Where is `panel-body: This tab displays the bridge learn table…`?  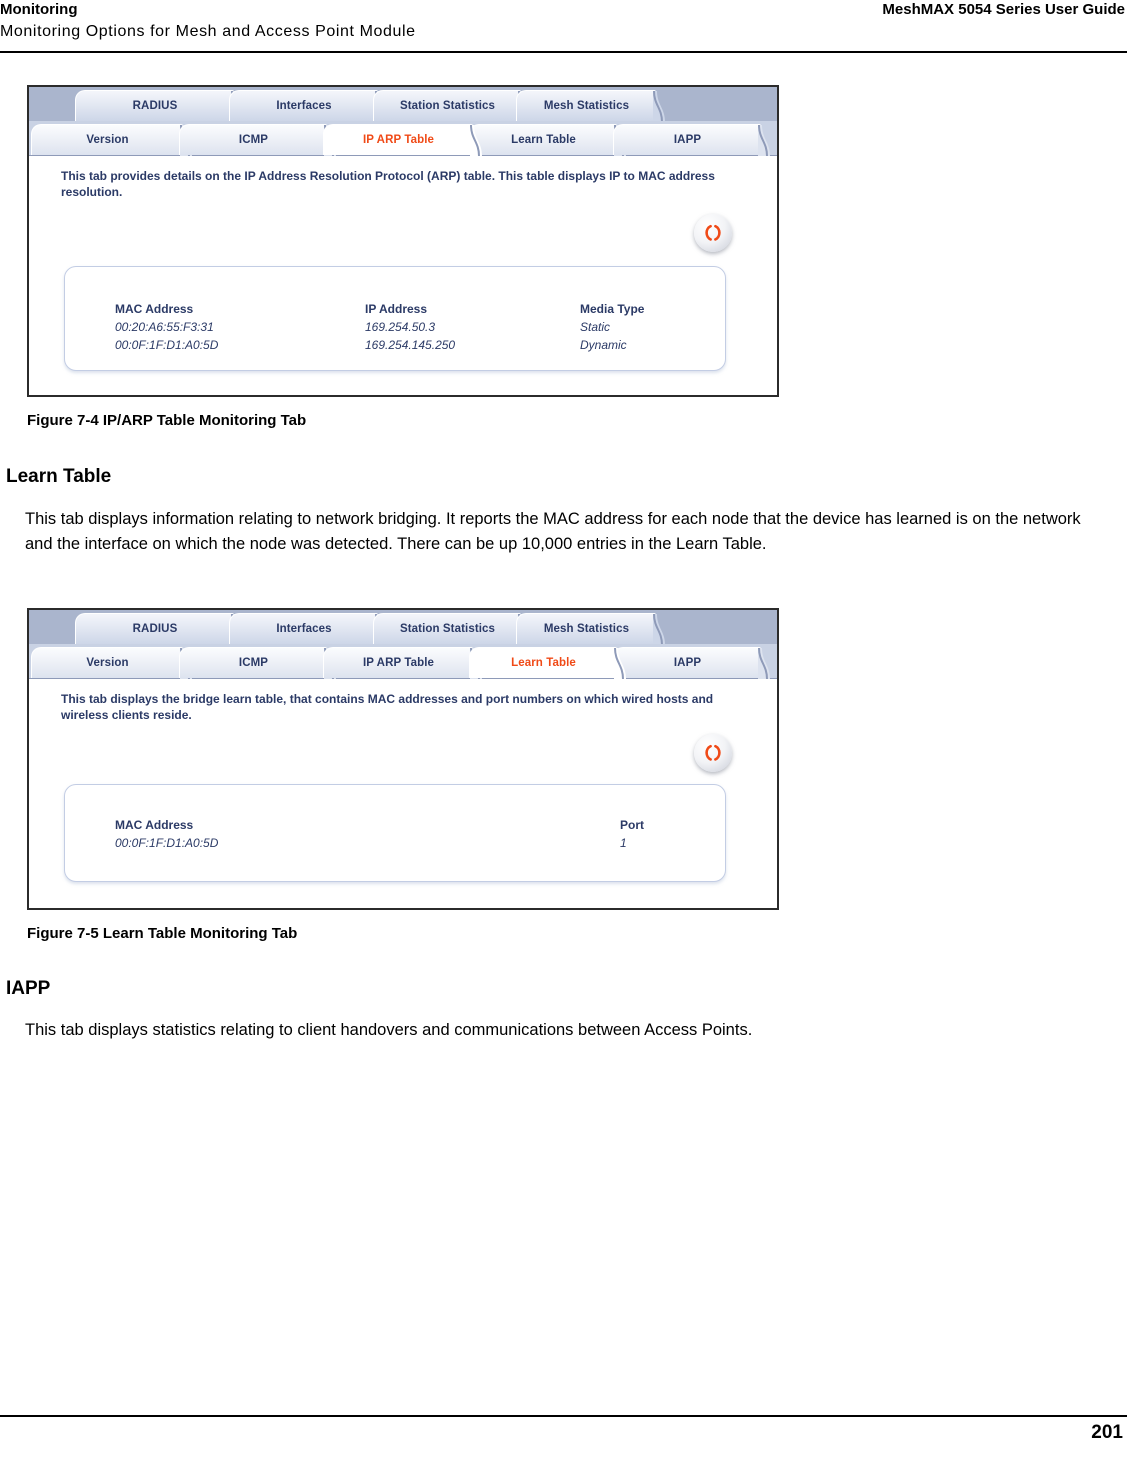
panel-body: This tab displays the bridge learn table… is located at coordinates (403, 793).